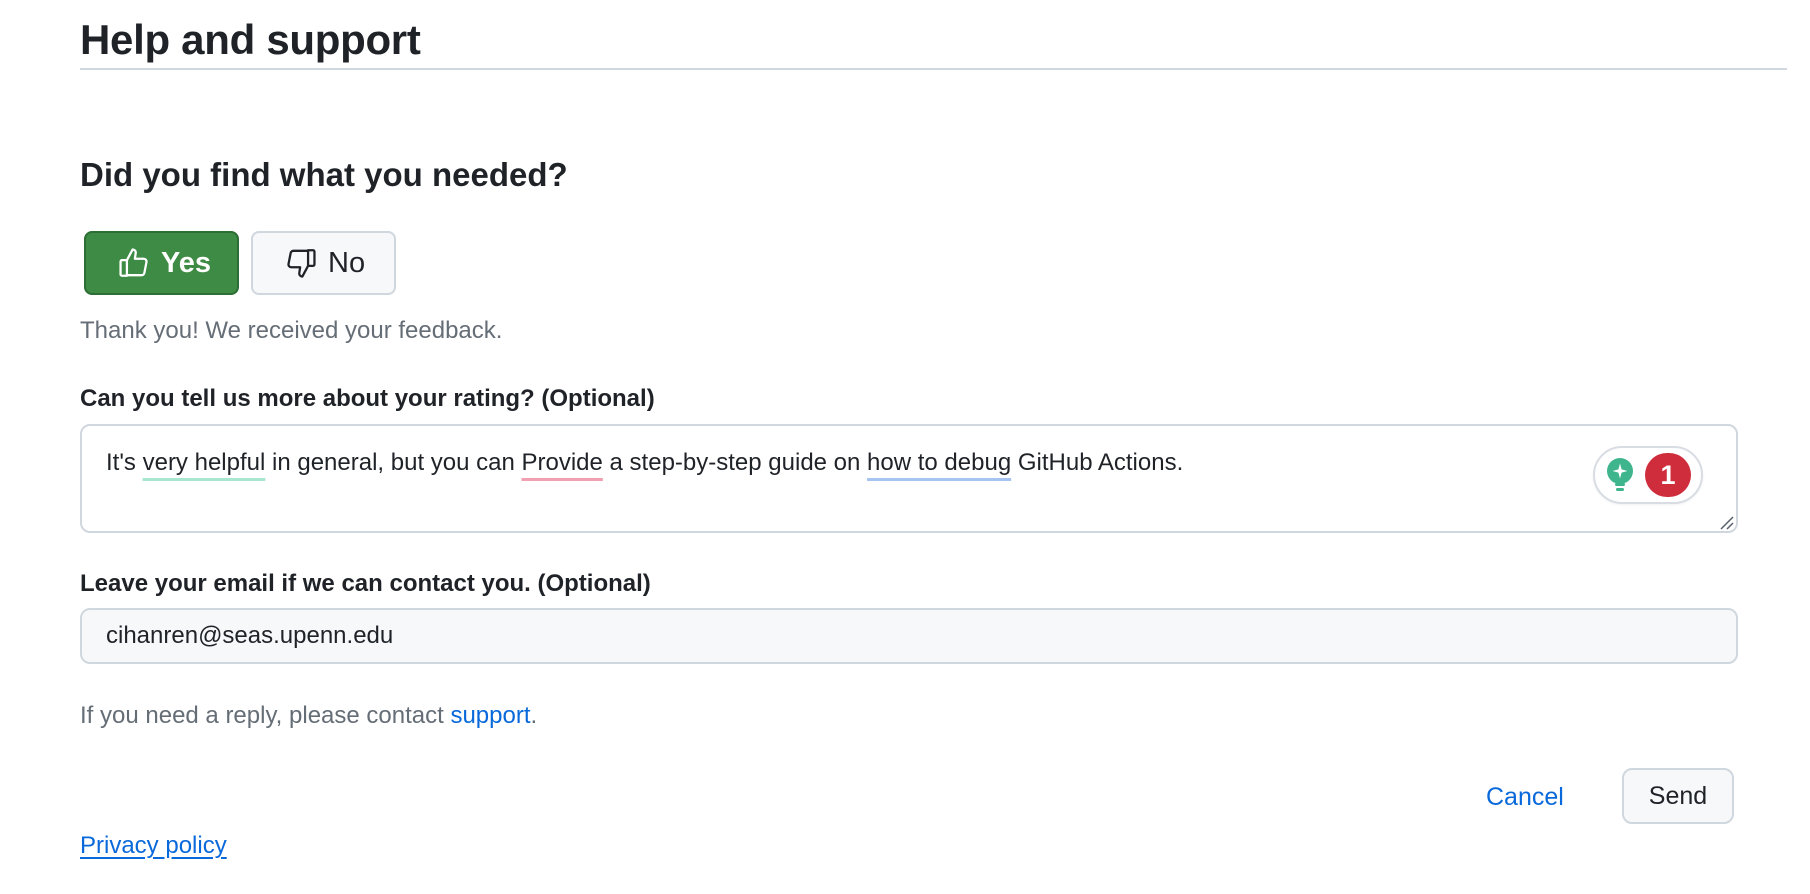 The width and height of the screenshot is (1810, 894). What do you see at coordinates (323, 263) in the screenshot?
I see `no-button: No` at bounding box center [323, 263].